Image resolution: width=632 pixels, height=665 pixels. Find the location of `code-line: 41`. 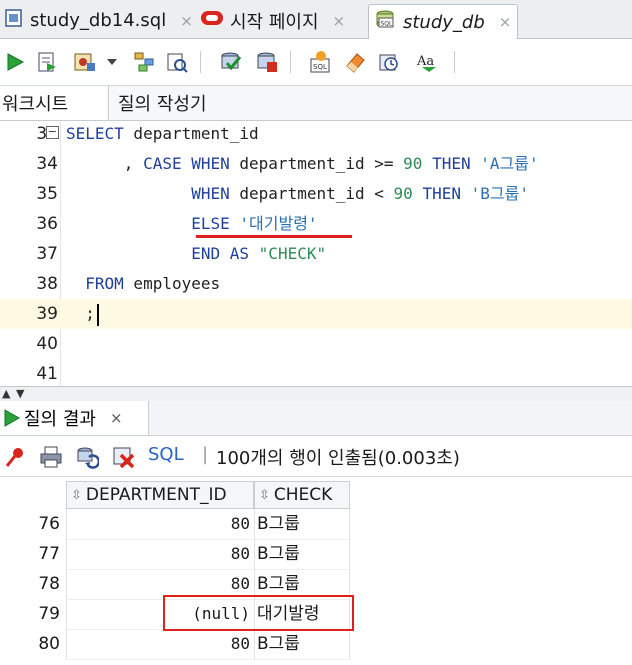

code-line: 41 is located at coordinates (316, 374).